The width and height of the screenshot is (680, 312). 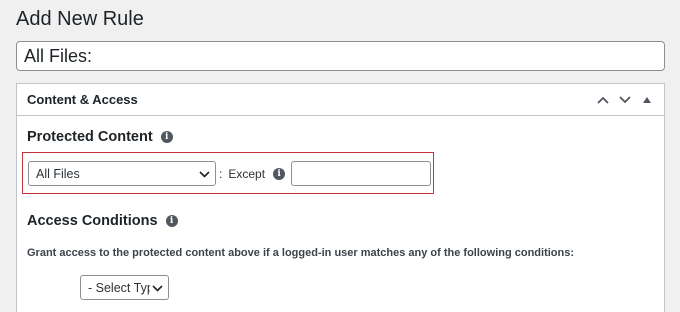 I want to click on condition-type-select: - Select Typ, so click(x=124, y=287).